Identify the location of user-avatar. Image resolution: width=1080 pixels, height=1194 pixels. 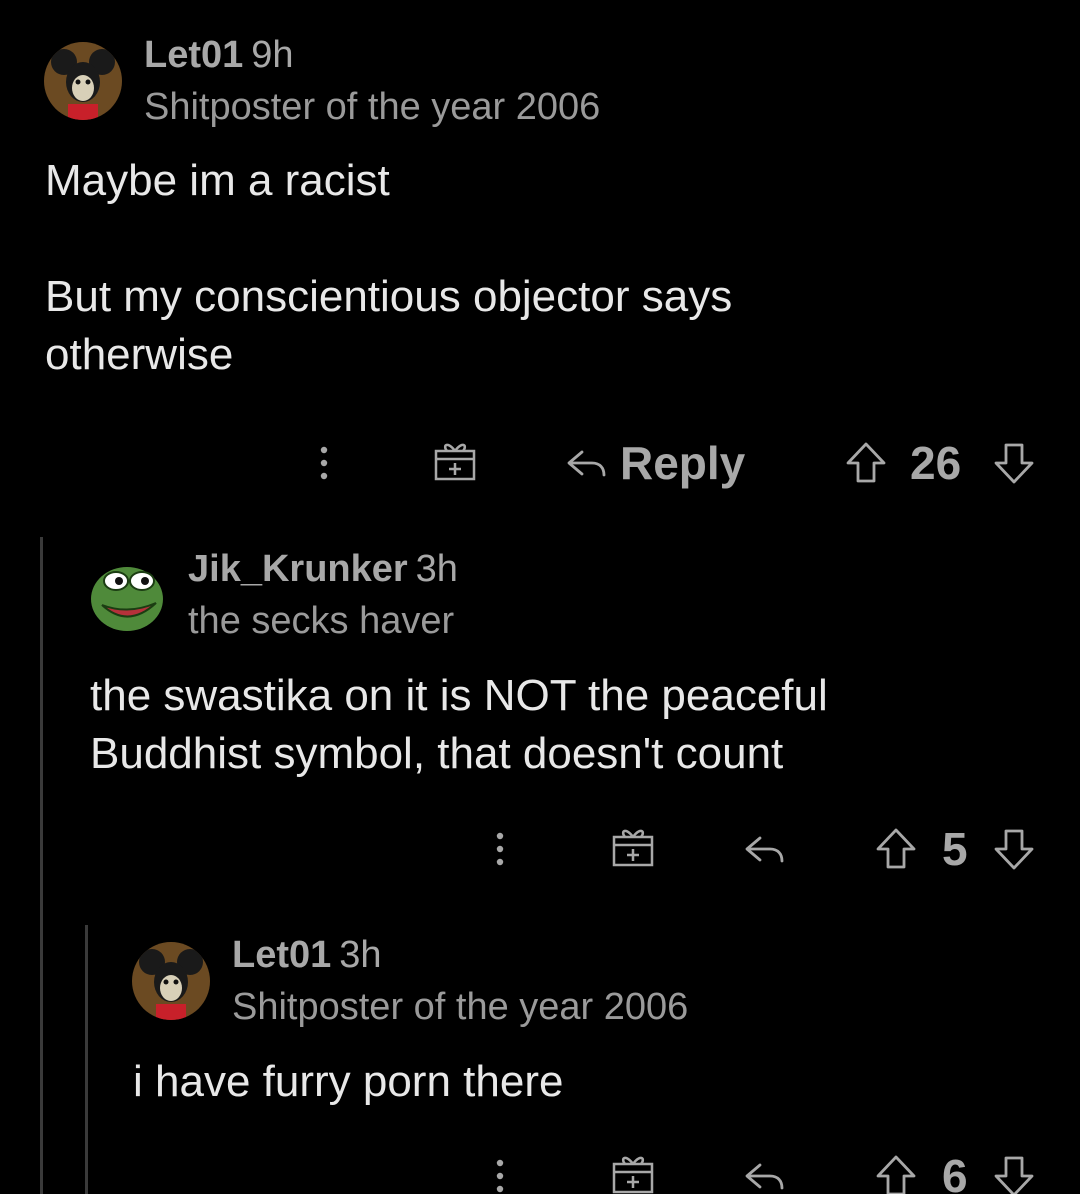
(171, 981).